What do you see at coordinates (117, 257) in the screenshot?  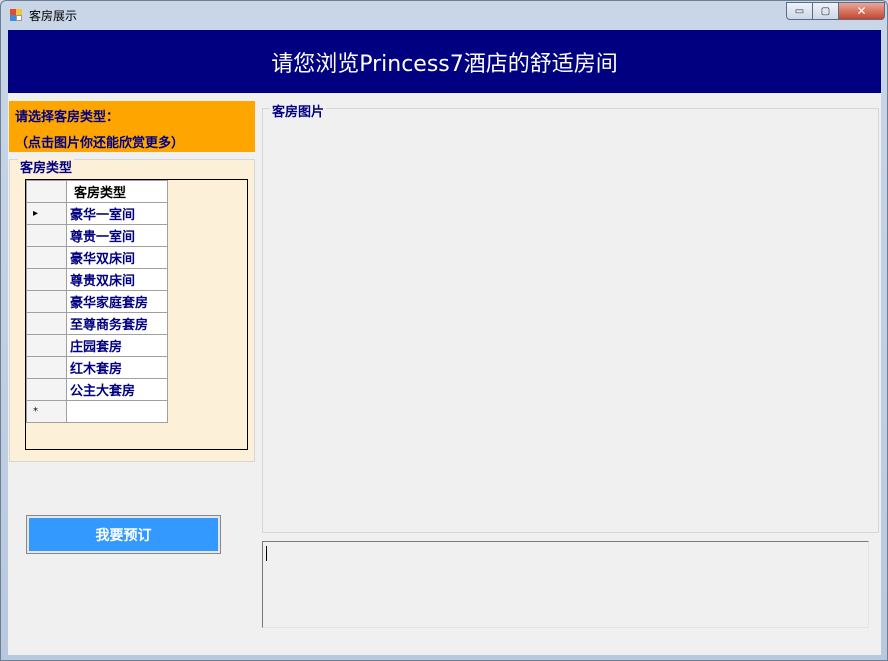 I see `room-type-cell: 豪华双床间` at bounding box center [117, 257].